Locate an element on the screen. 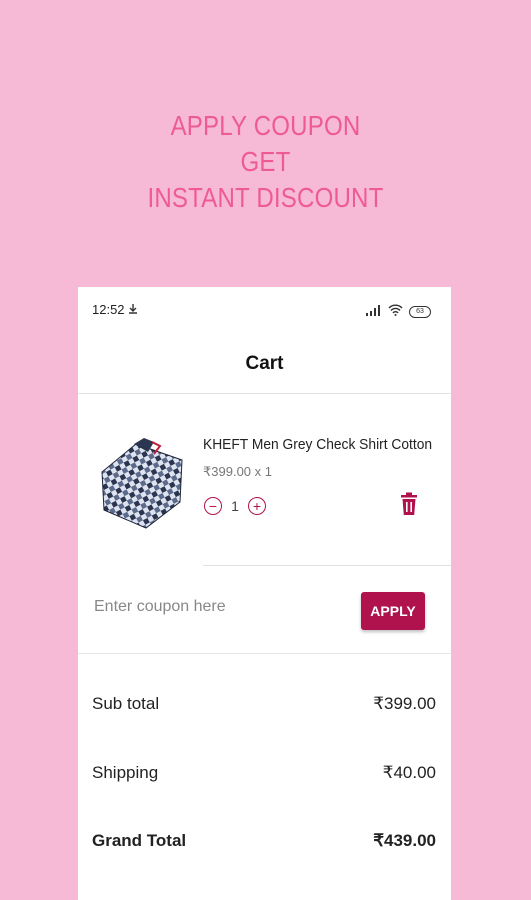 Image resolution: width=531 pixels, height=900 pixels. grand-total-value: ₹439.00 is located at coordinates (404, 840).